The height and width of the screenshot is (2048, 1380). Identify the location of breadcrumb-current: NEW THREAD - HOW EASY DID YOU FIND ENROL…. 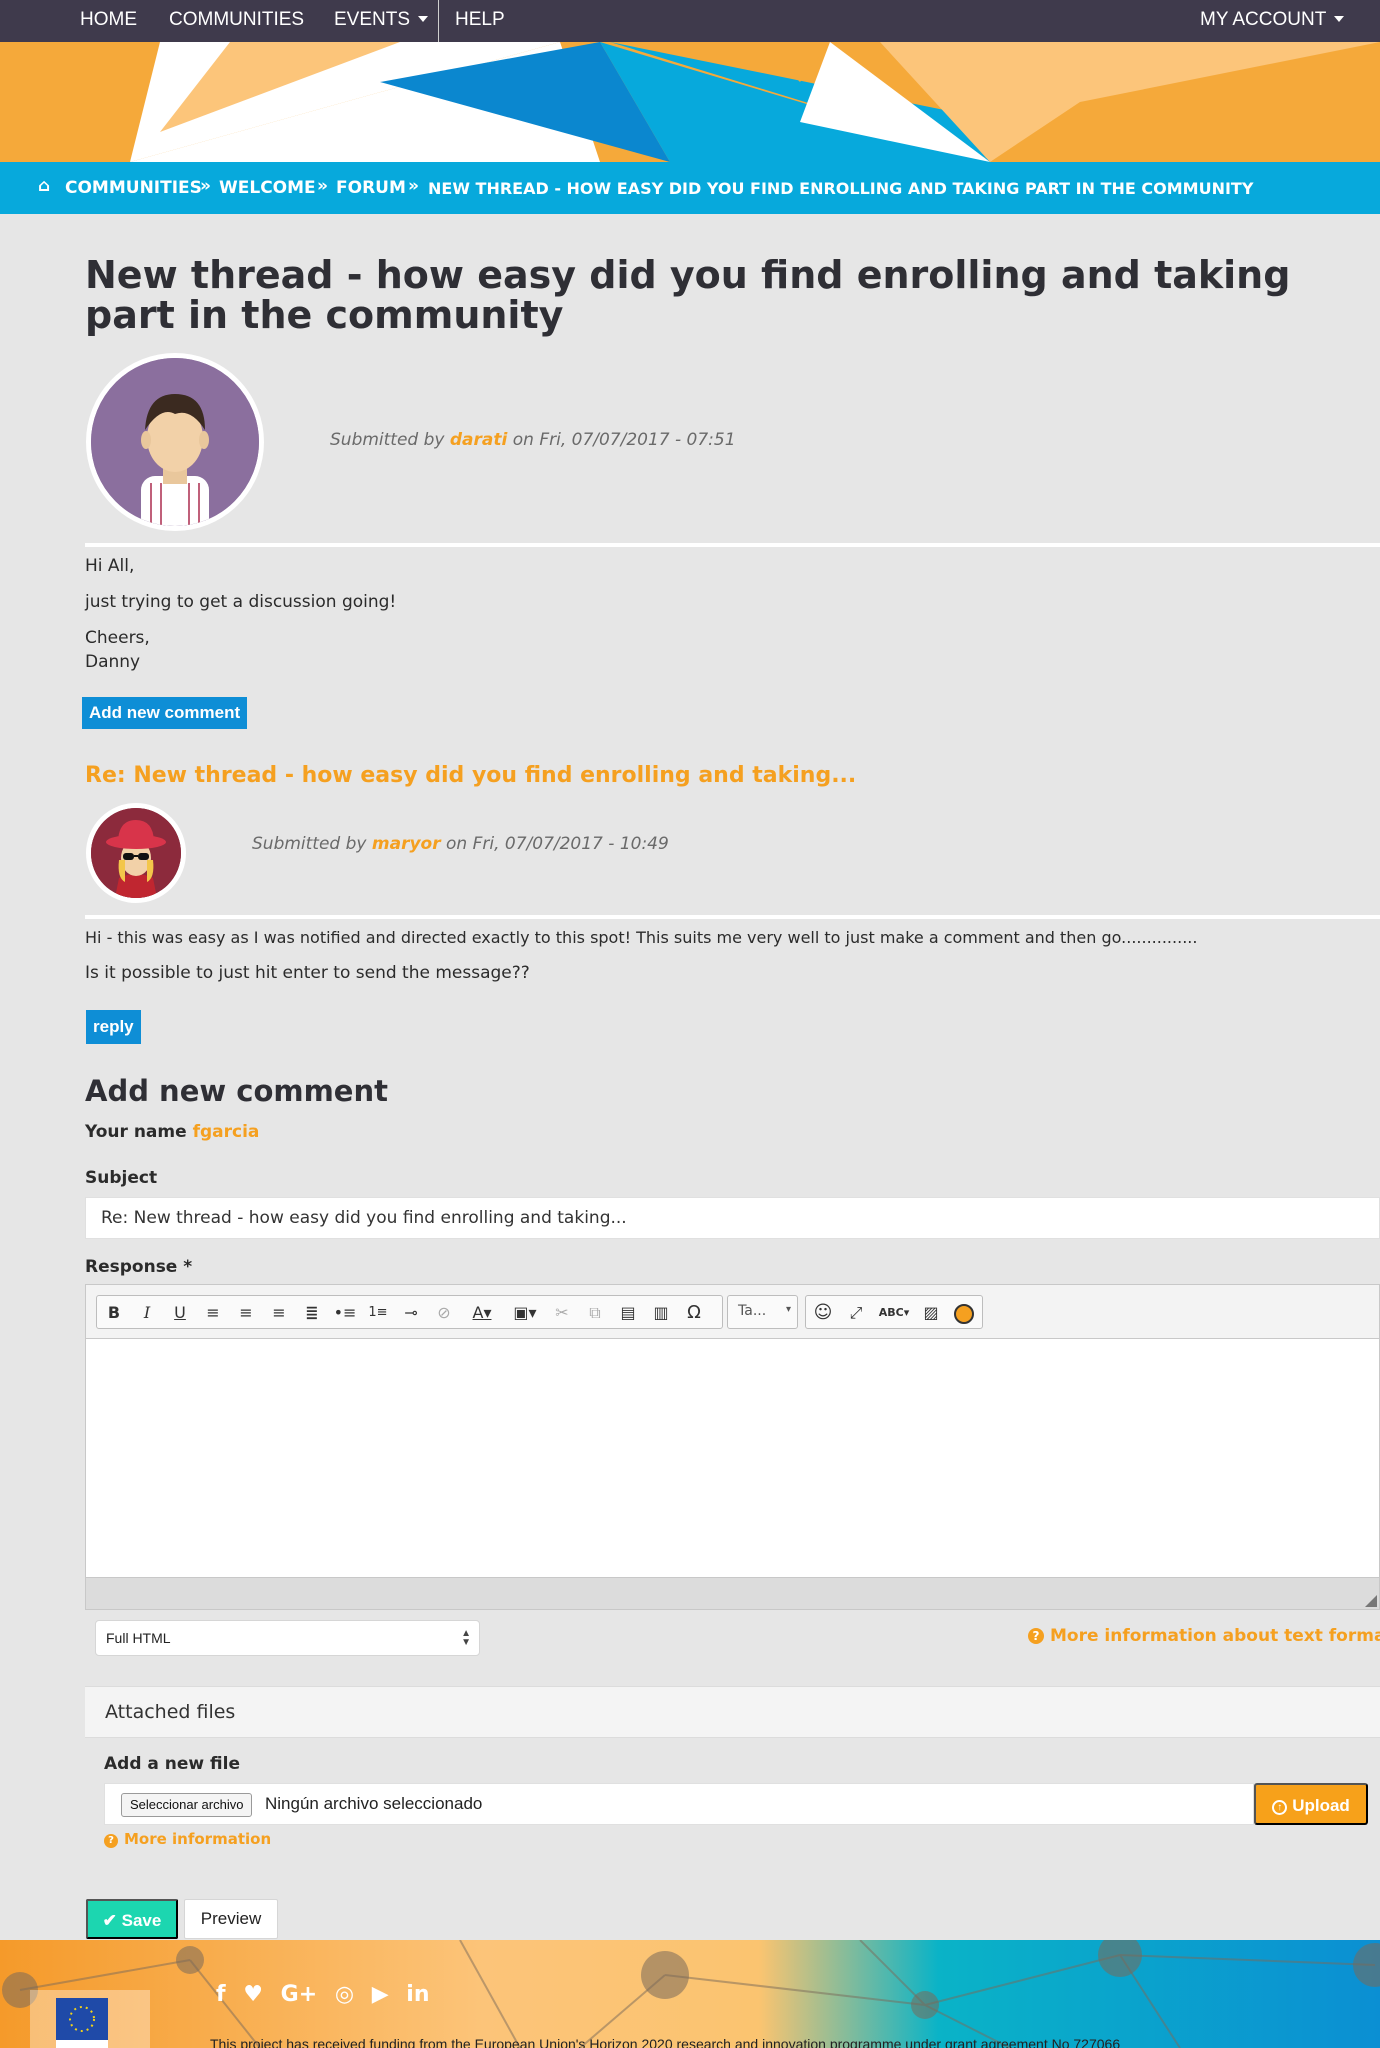
(841, 188).